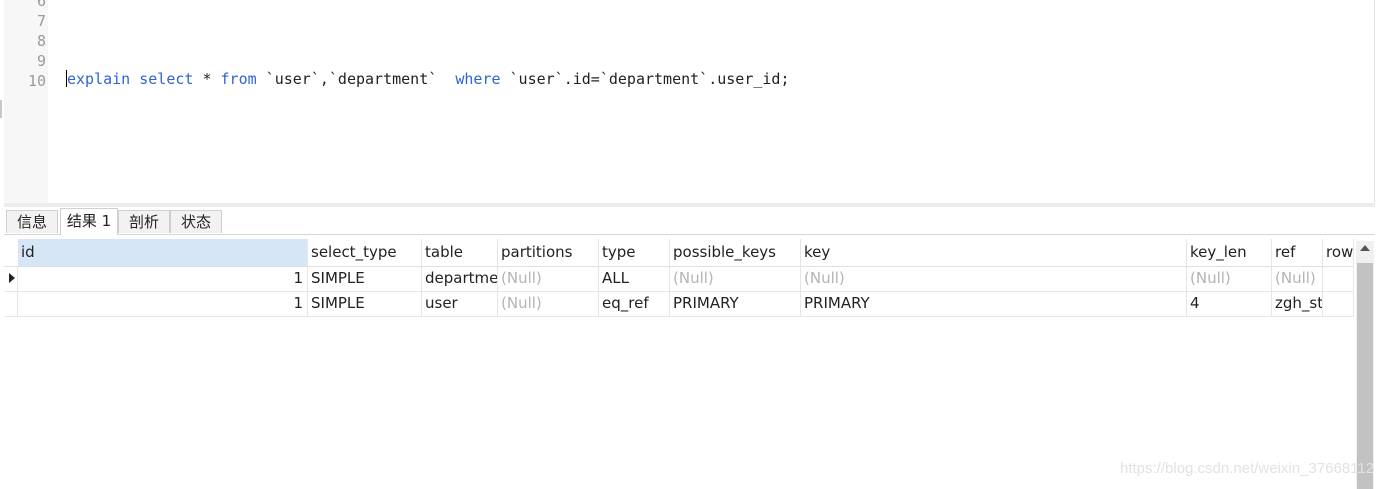  What do you see at coordinates (41, 21) in the screenshot?
I see `line-number: 7` at bounding box center [41, 21].